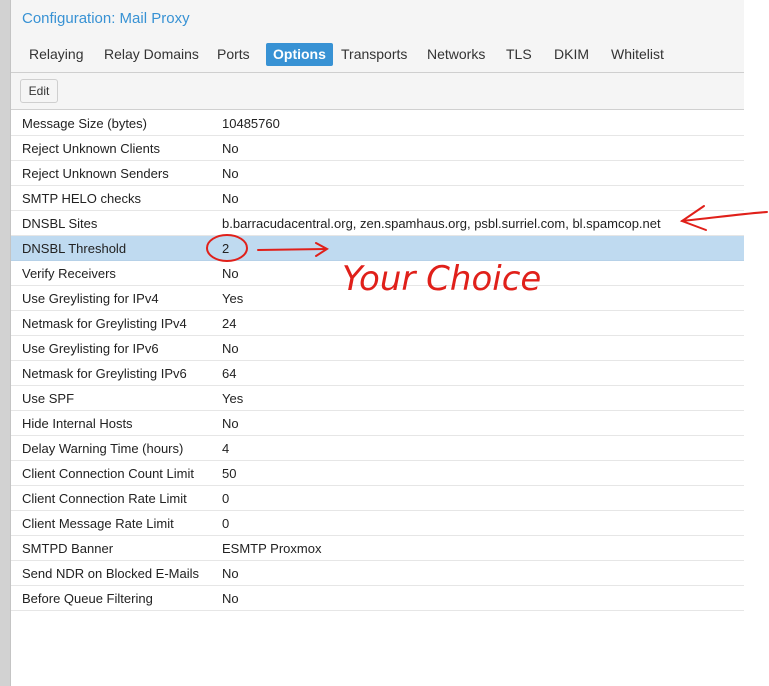  I want to click on edit-button: Edit, so click(39, 91).